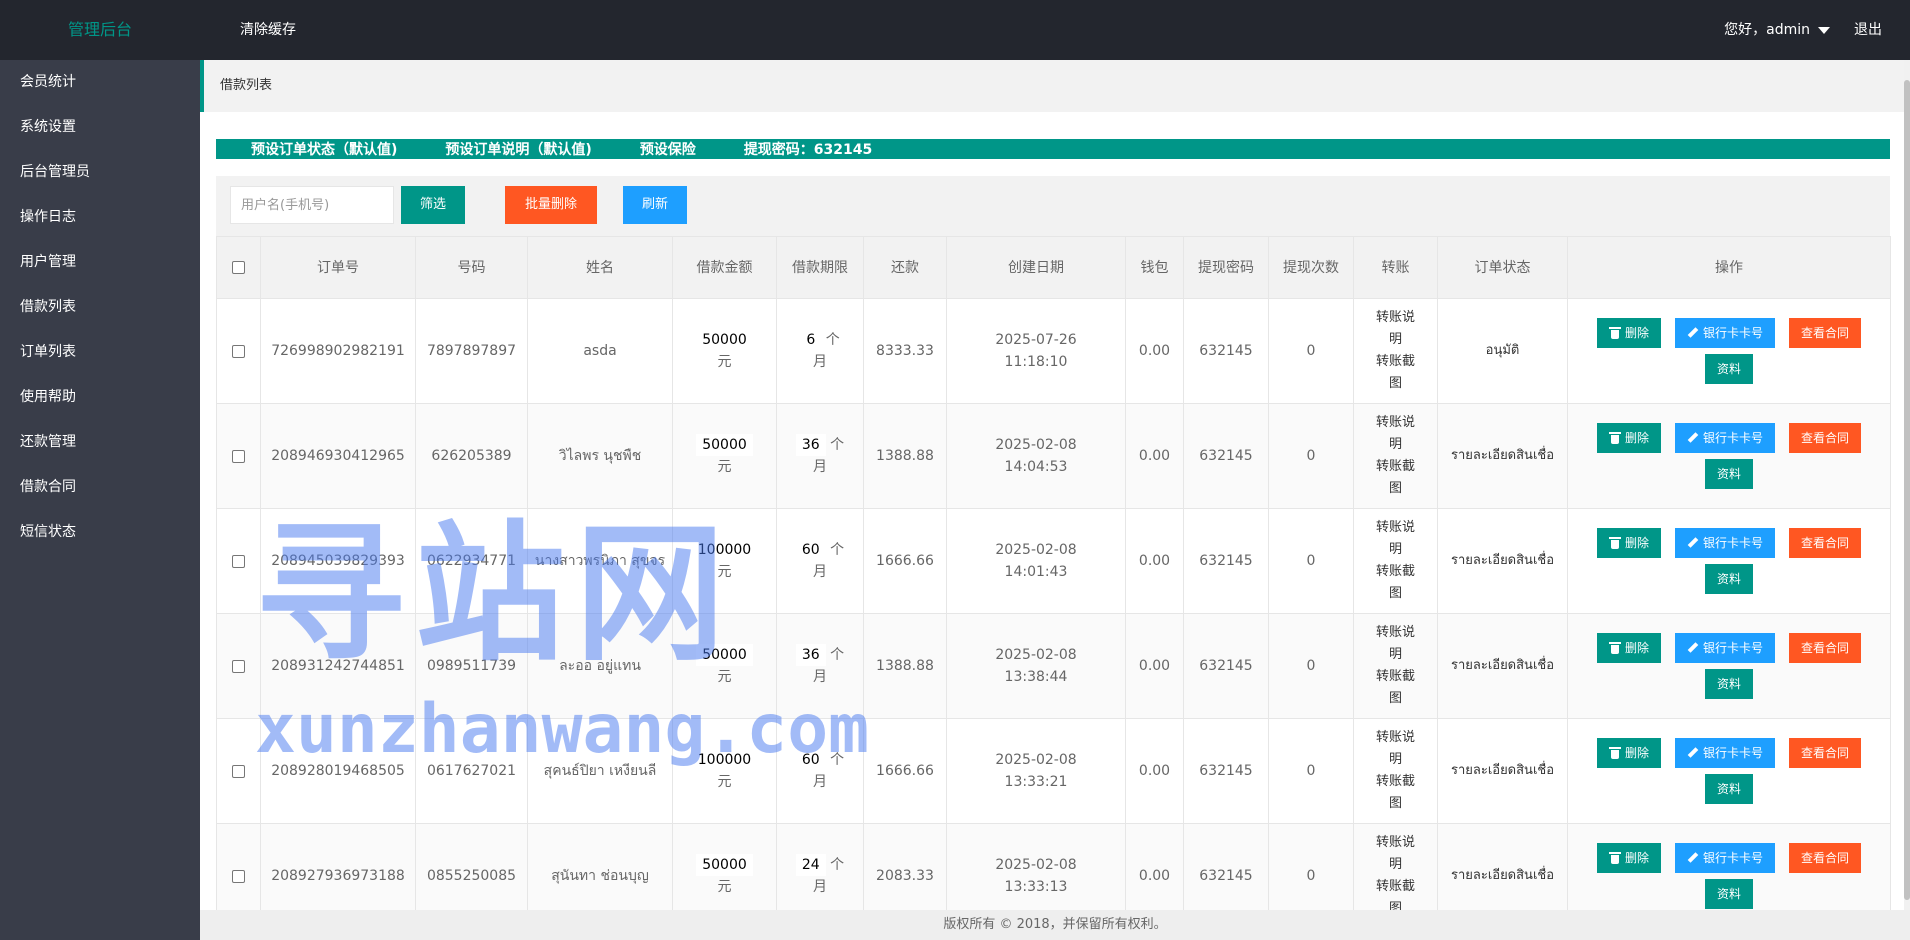 The image size is (1910, 940). I want to click on filter-button: 筛选, so click(433, 205).